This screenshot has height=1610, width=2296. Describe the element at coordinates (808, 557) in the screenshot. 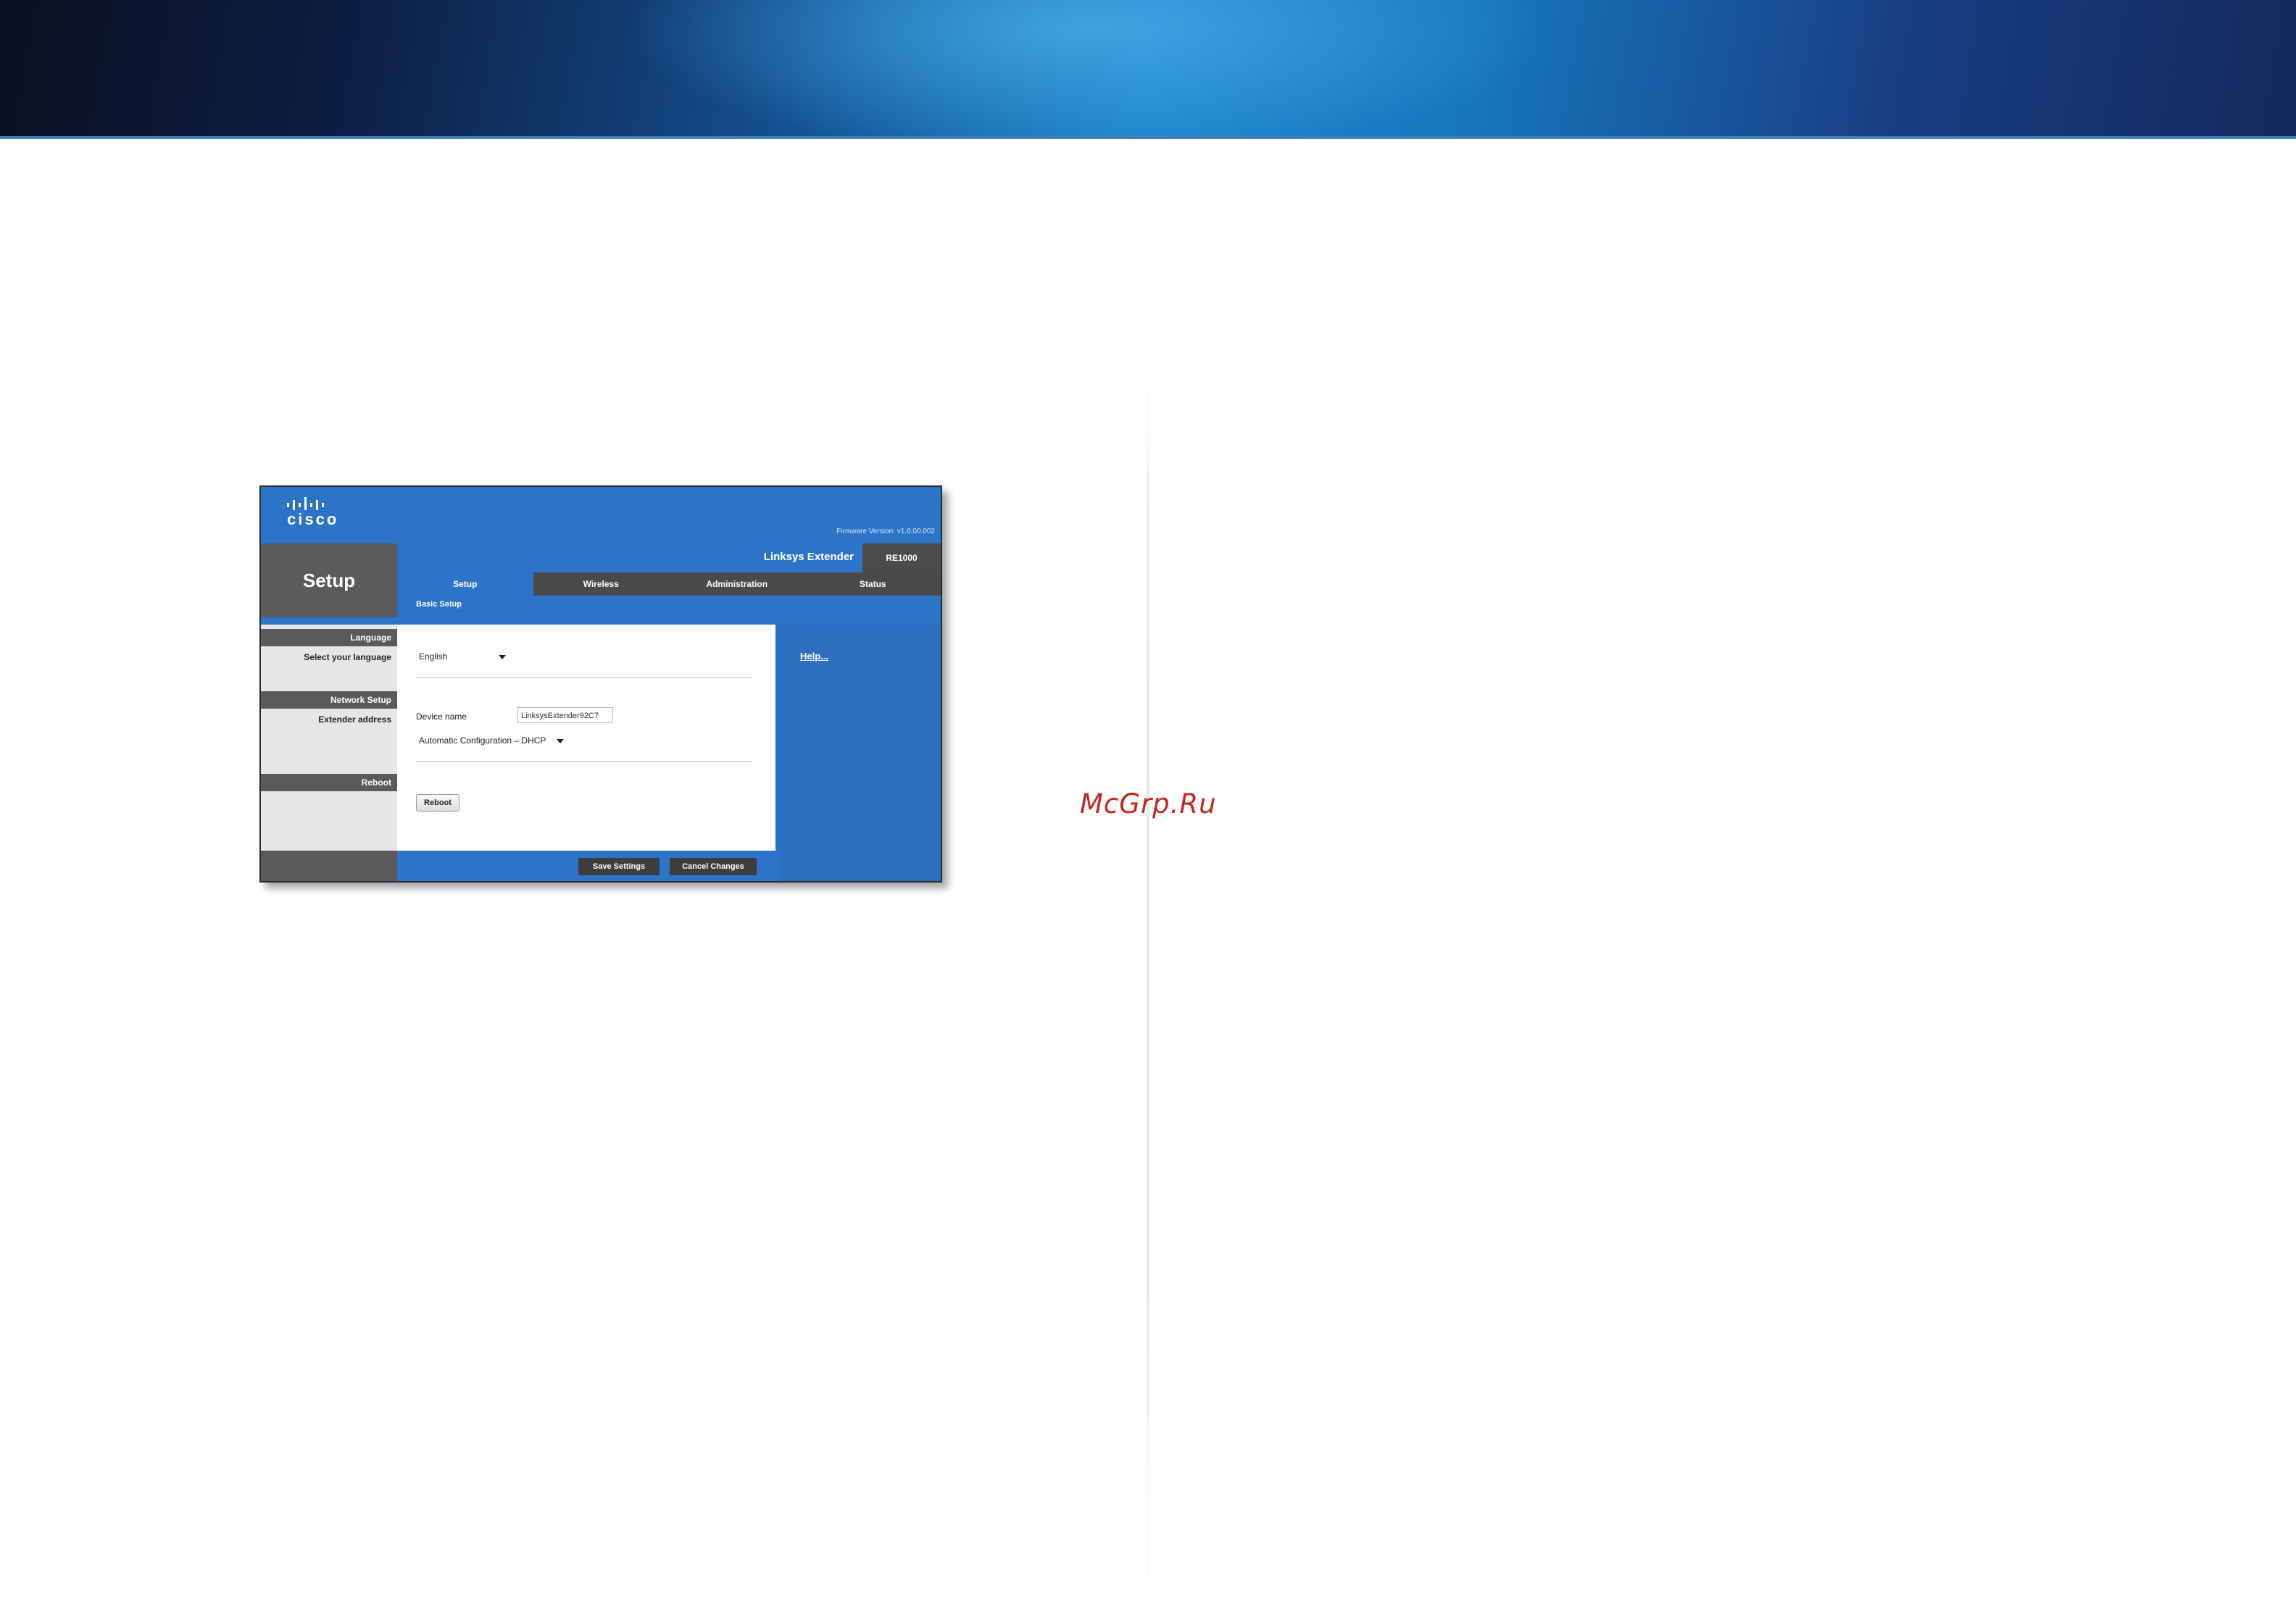

I see `product-name: Linksys Extender` at that location.